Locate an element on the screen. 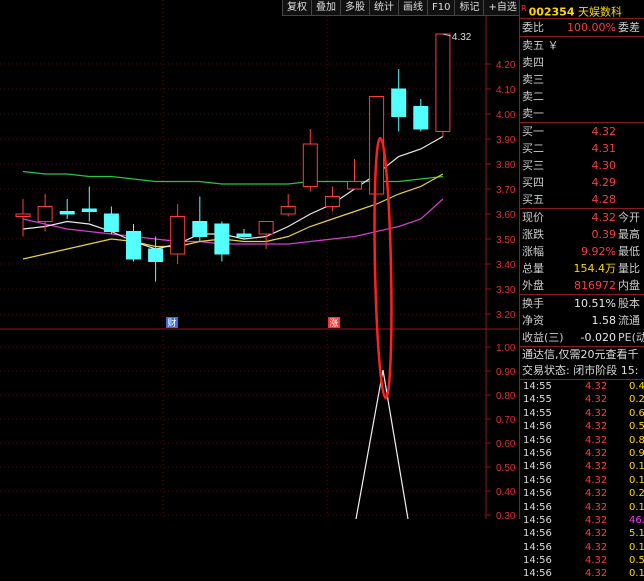  chart-toolbar: 复权叠加多股统计画线F10标记+自选返回 is located at coordinates (416, 8).